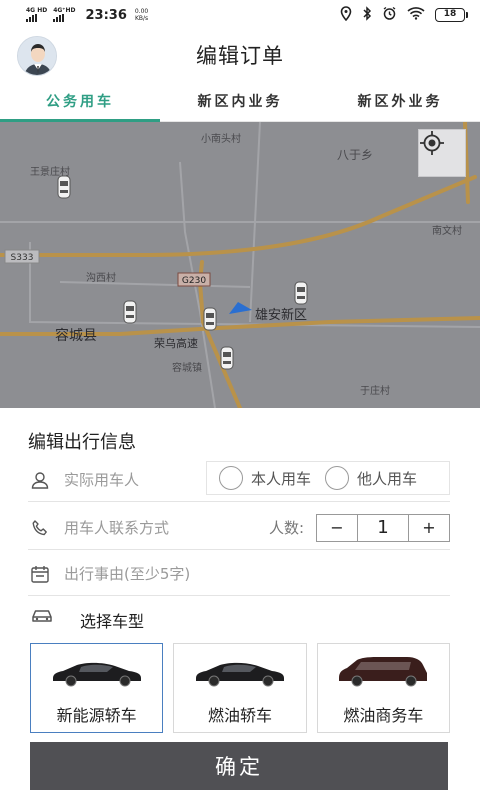 This screenshot has width=480, height=800. I want to click on battery-level: 18, so click(450, 15).